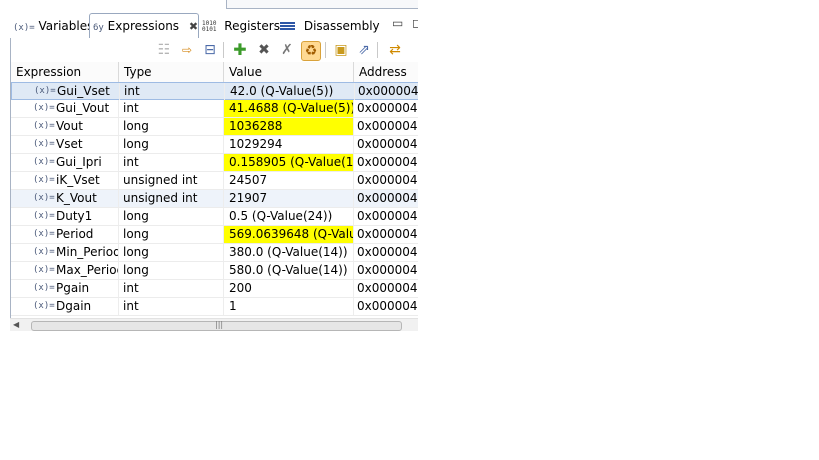 This screenshot has width=819, height=460. Describe the element at coordinates (219, 324) in the screenshot. I see `scrollbar-grip: |||` at that location.